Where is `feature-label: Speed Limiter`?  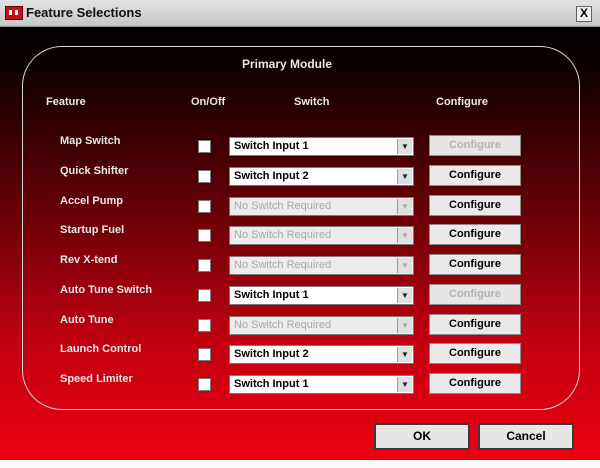 feature-label: Speed Limiter is located at coordinates (96, 379).